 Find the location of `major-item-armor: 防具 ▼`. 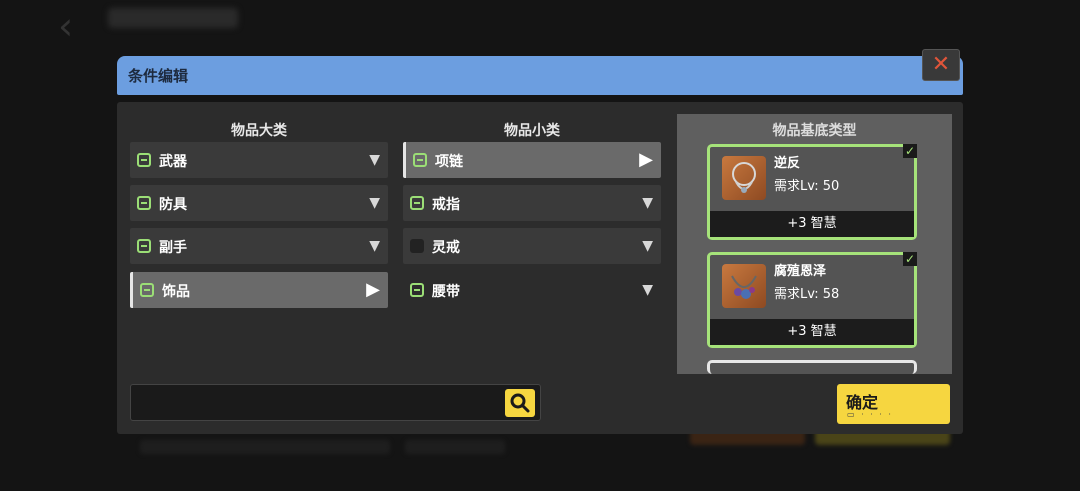

major-item-armor: 防具 ▼ is located at coordinates (259, 203).